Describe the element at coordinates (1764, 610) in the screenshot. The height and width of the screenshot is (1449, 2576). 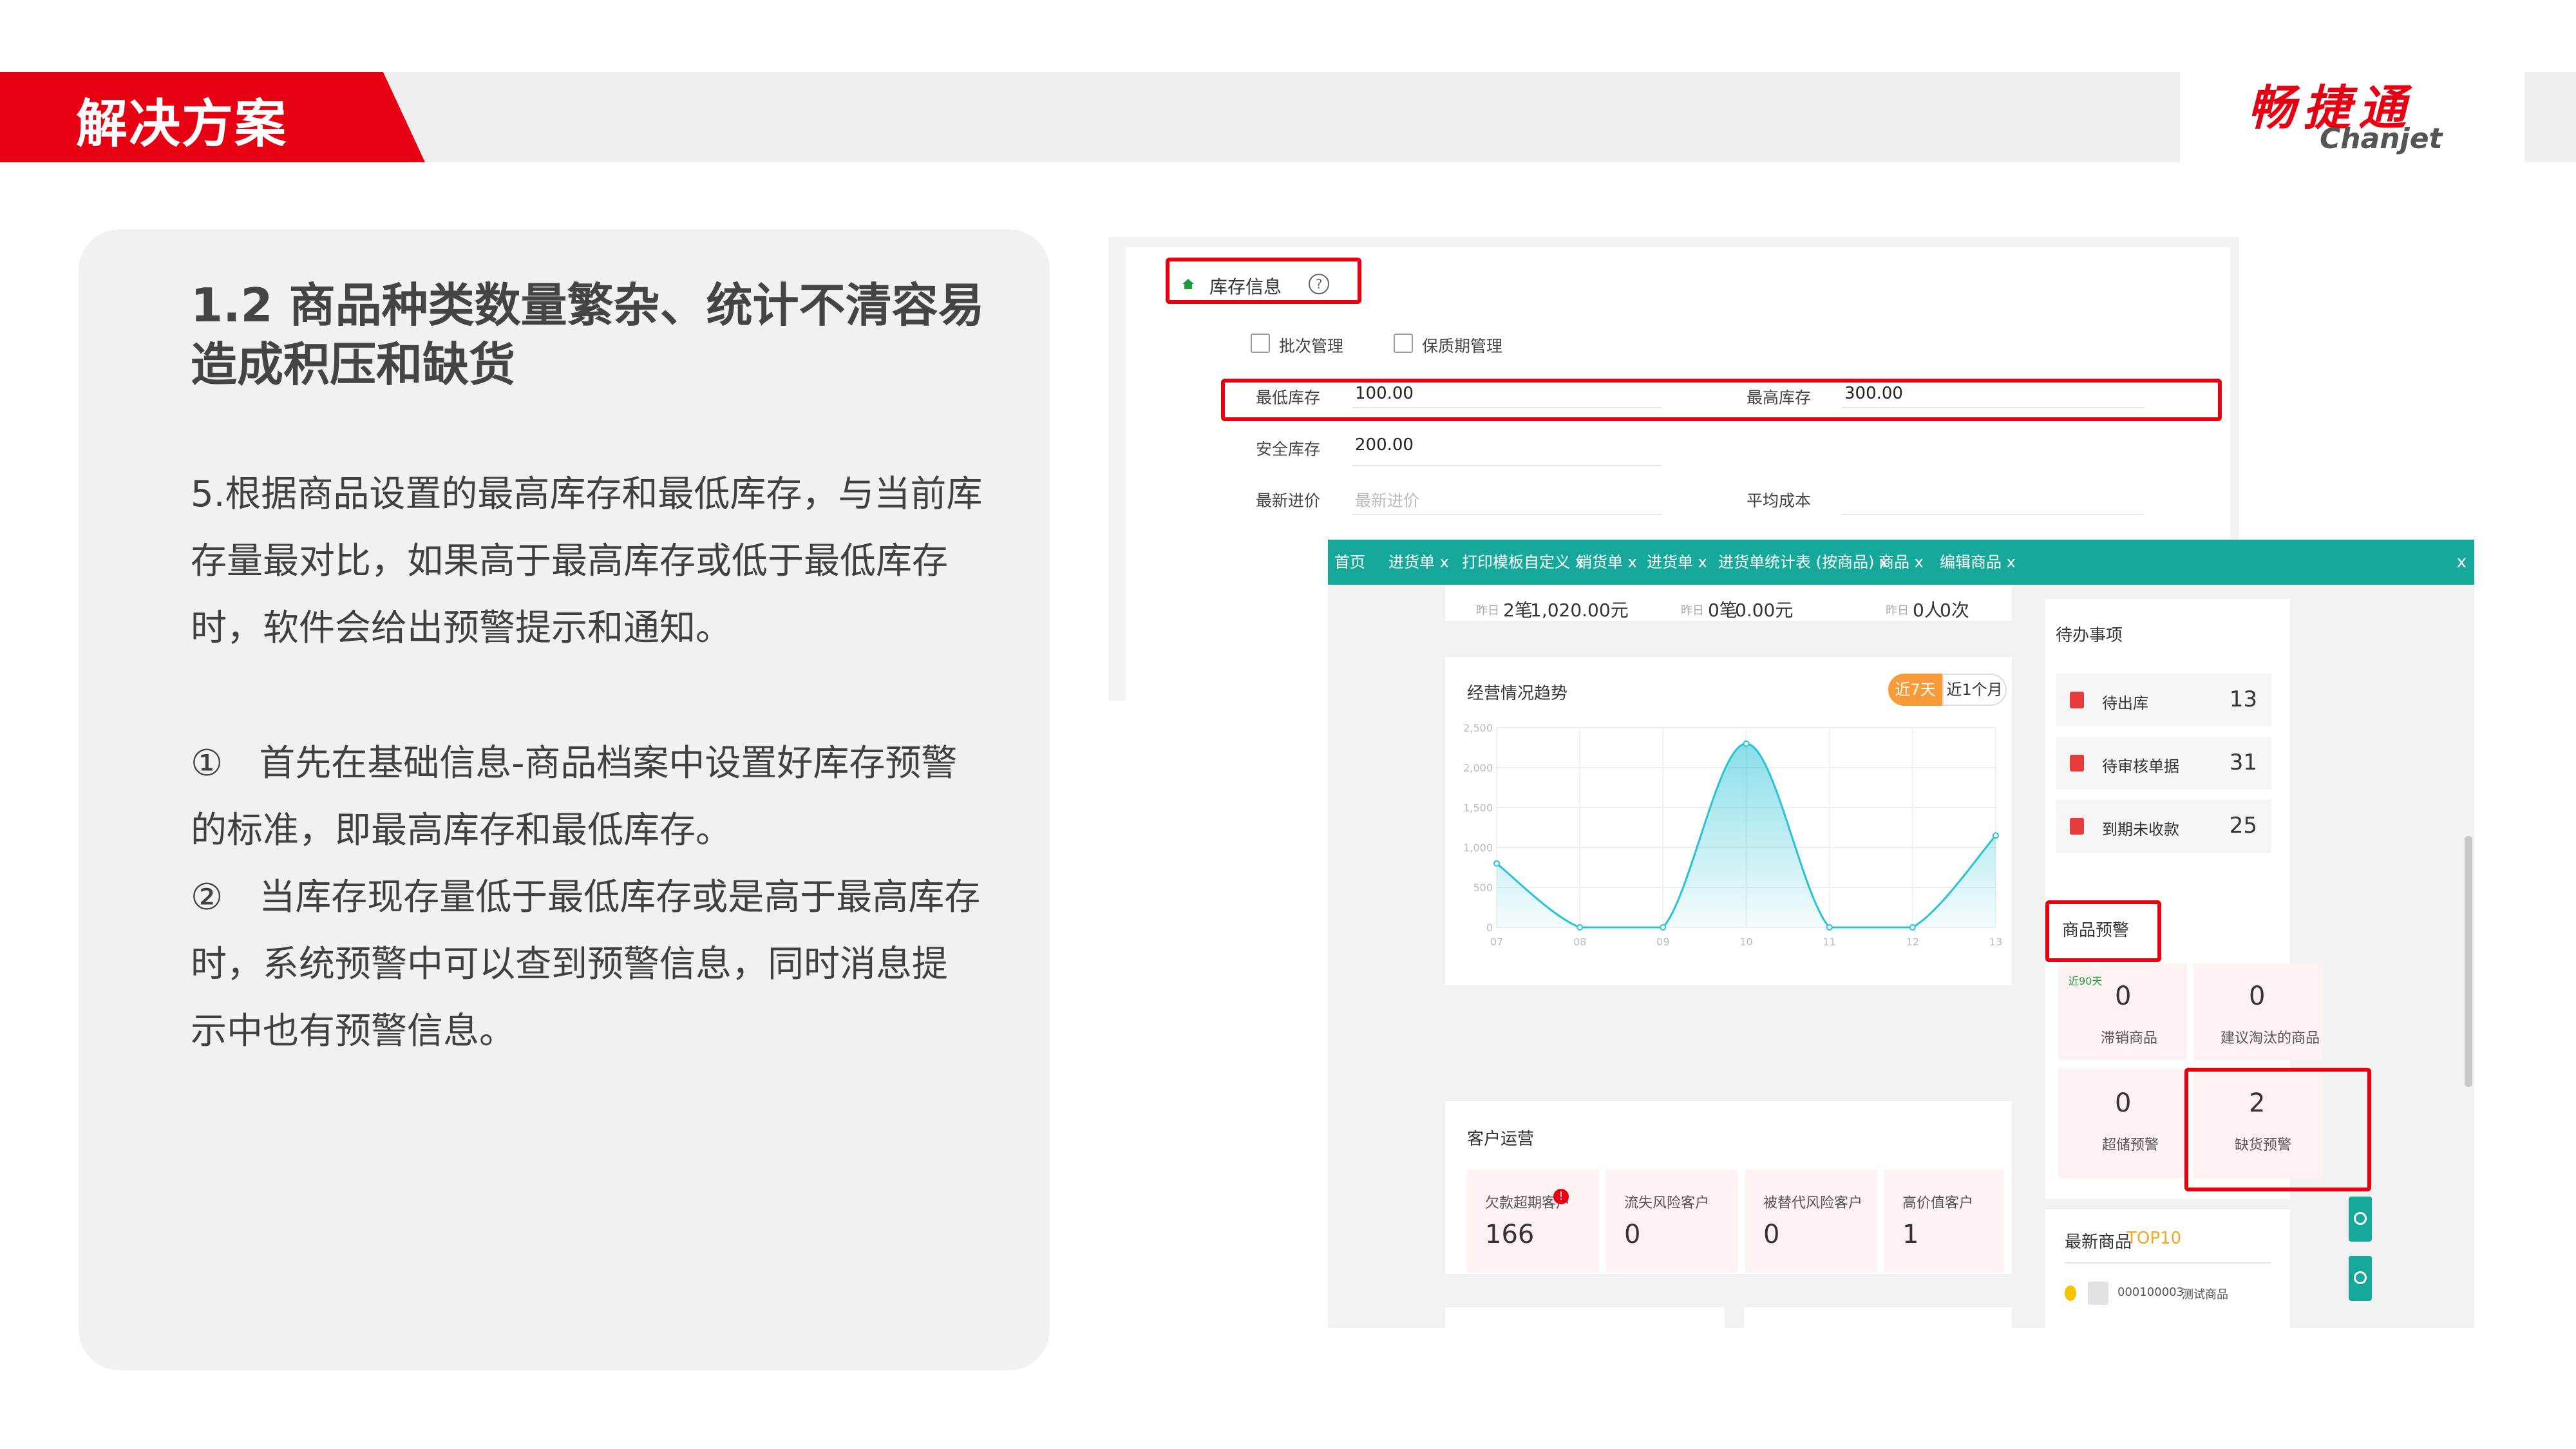
I see `yesterday-amount-2: 0.00元` at that location.